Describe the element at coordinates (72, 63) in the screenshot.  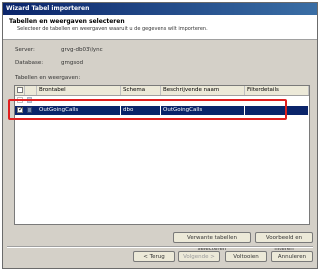
I see `database-value: gmgsod` at that location.